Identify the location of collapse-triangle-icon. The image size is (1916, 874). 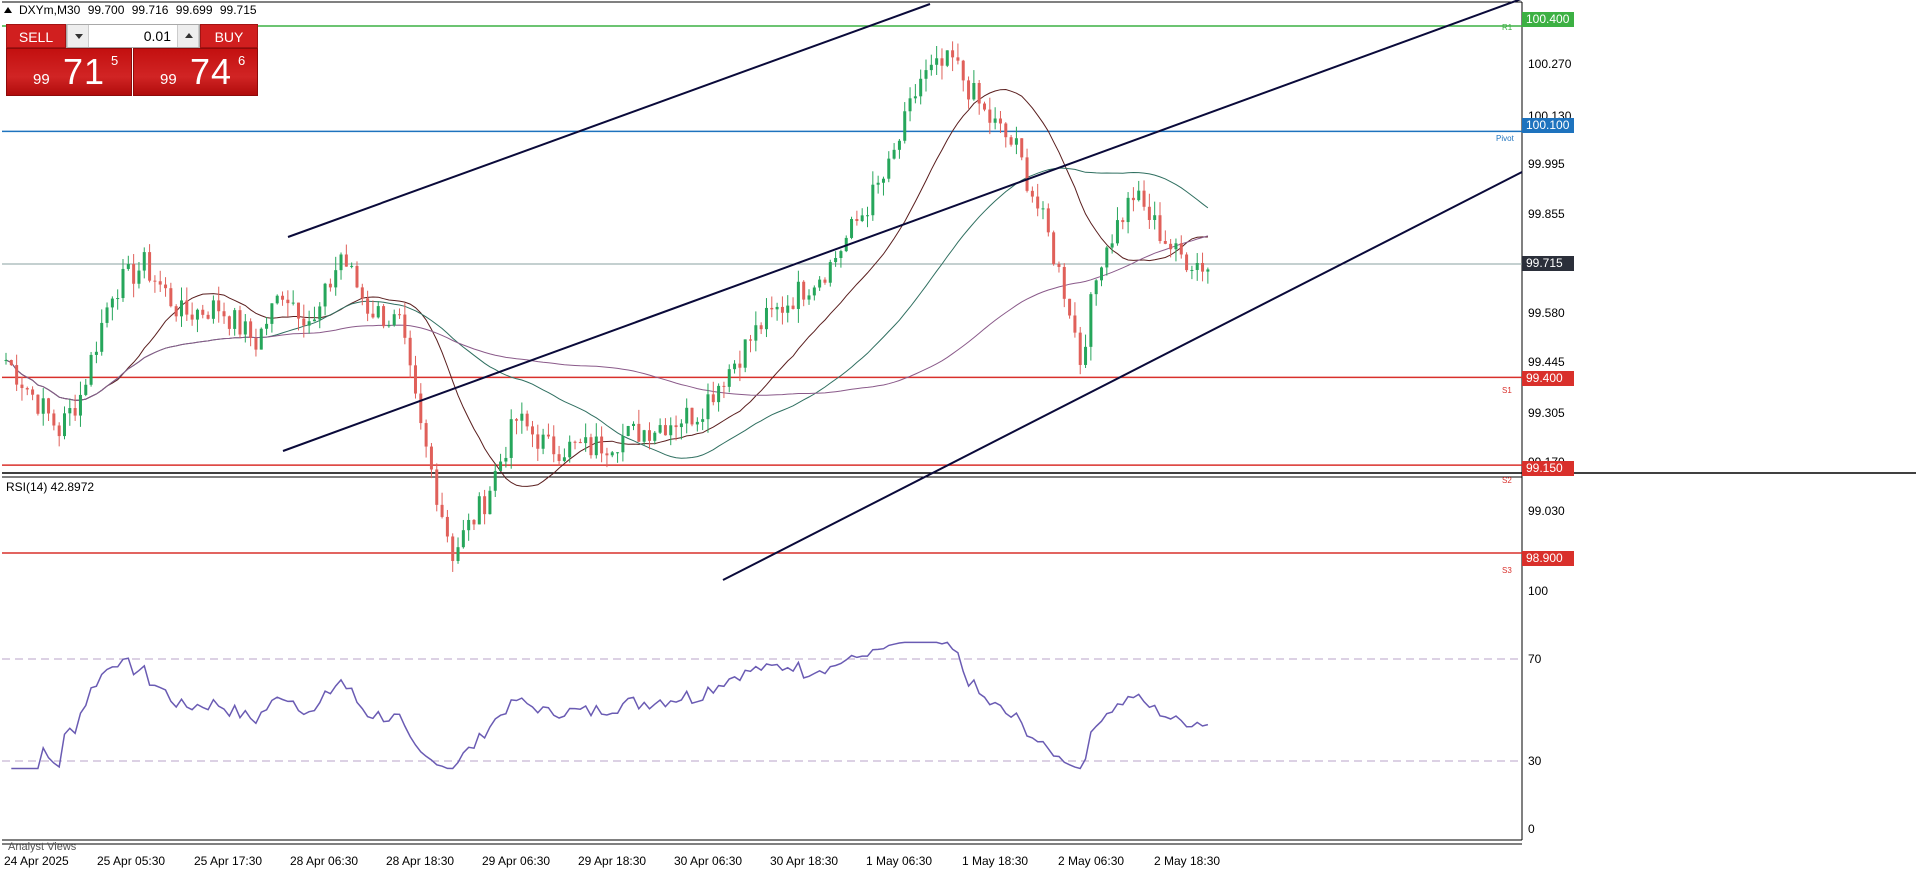
(8, 10).